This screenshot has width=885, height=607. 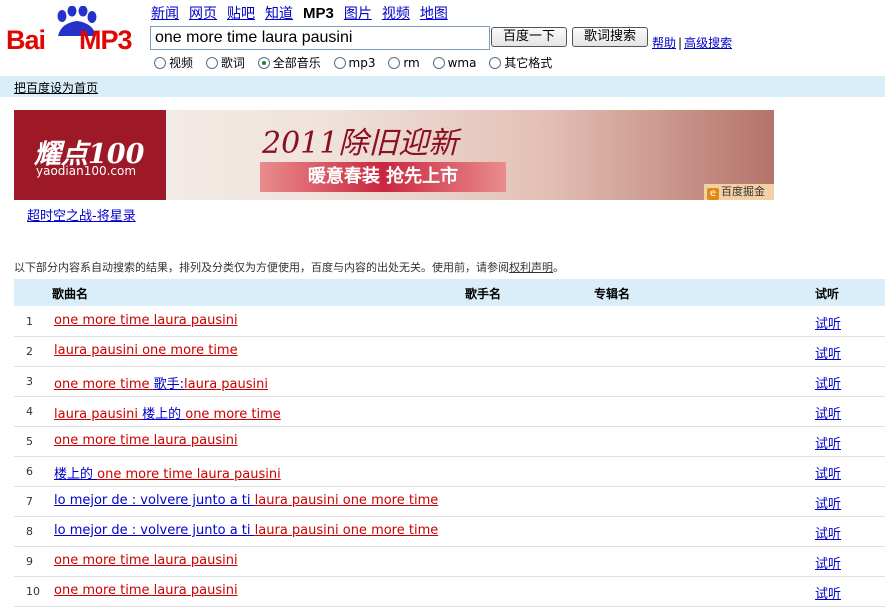 What do you see at coordinates (528, 63) in the screenshot?
I see `radio-label: 其它格式` at bounding box center [528, 63].